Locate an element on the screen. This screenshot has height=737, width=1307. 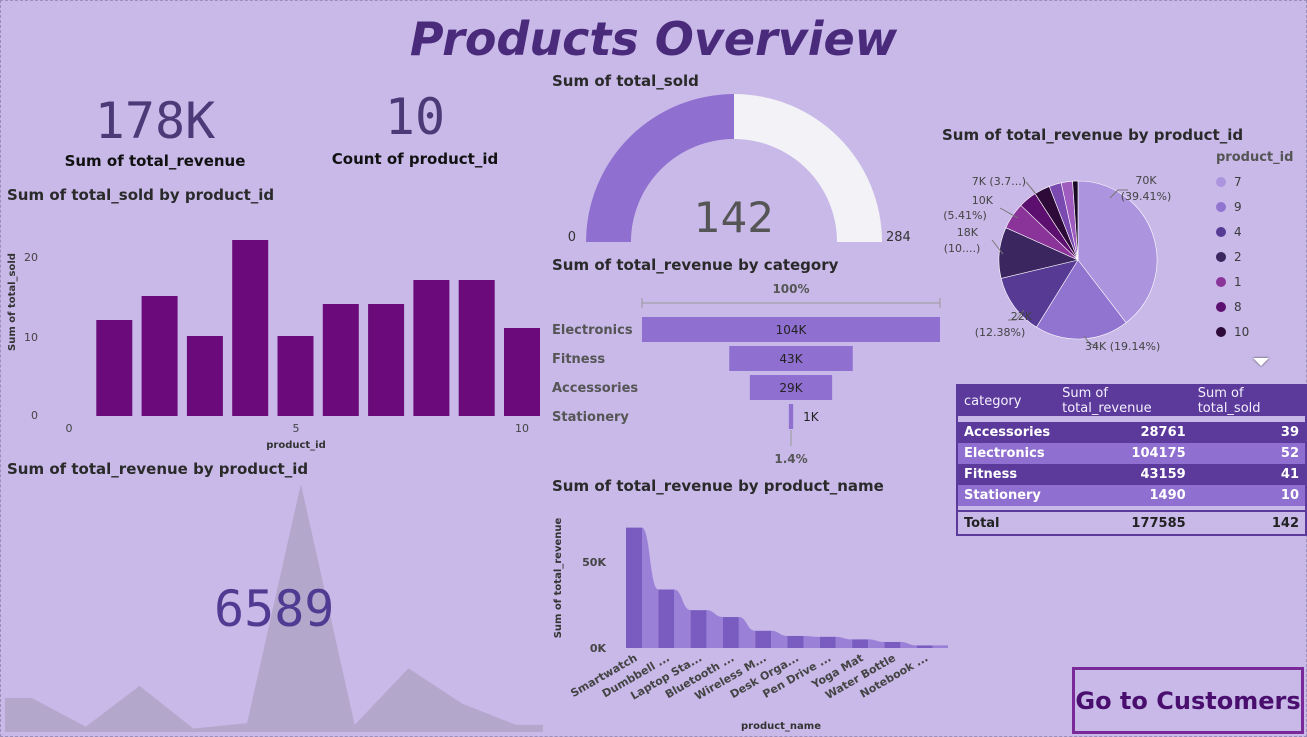
table-row: Accessories 28761 39 is located at coordinates (1131, 432).